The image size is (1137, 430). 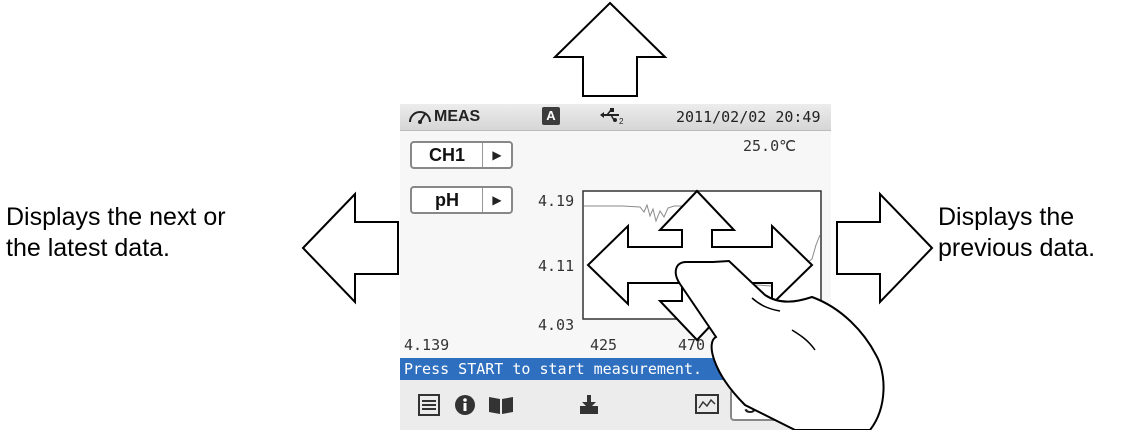 What do you see at coordinates (748, 117) in the screenshot?
I see `datetime: 2011/02/02 20:49` at bounding box center [748, 117].